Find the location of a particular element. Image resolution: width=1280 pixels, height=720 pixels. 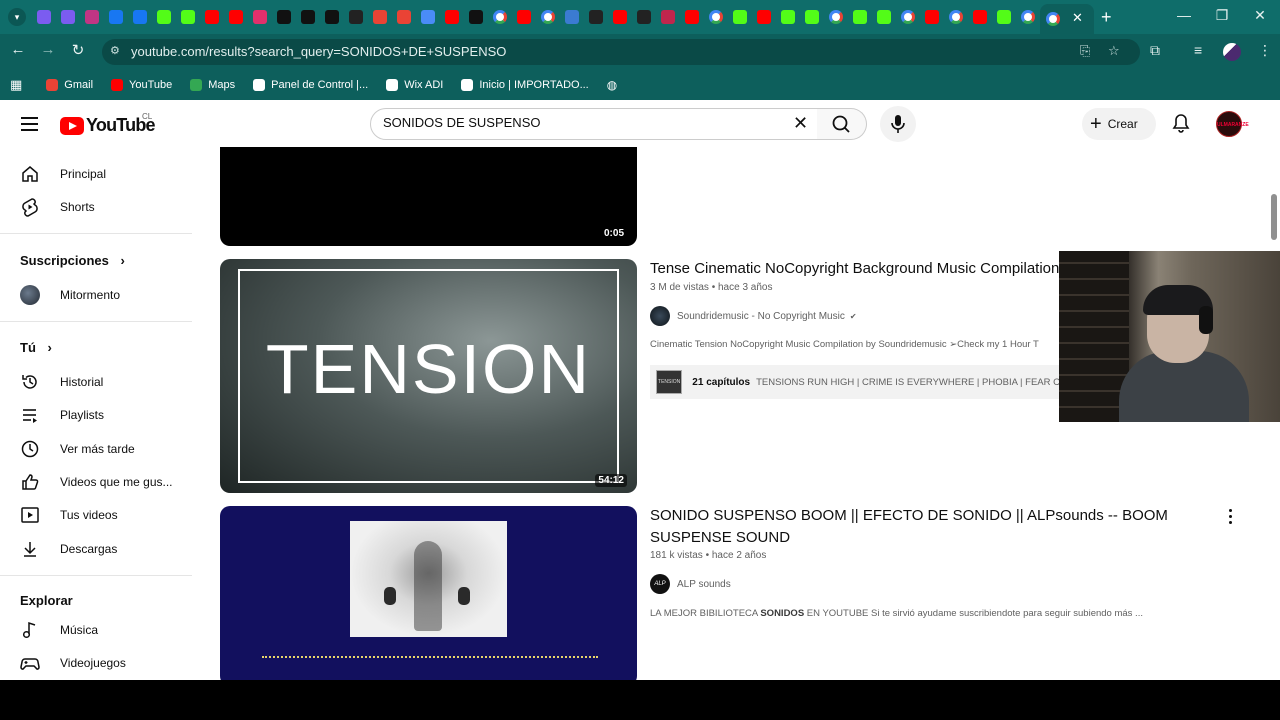

sidebar-item-ver-mas-tarde: Ver más tarde is located at coordinates (77, 449).